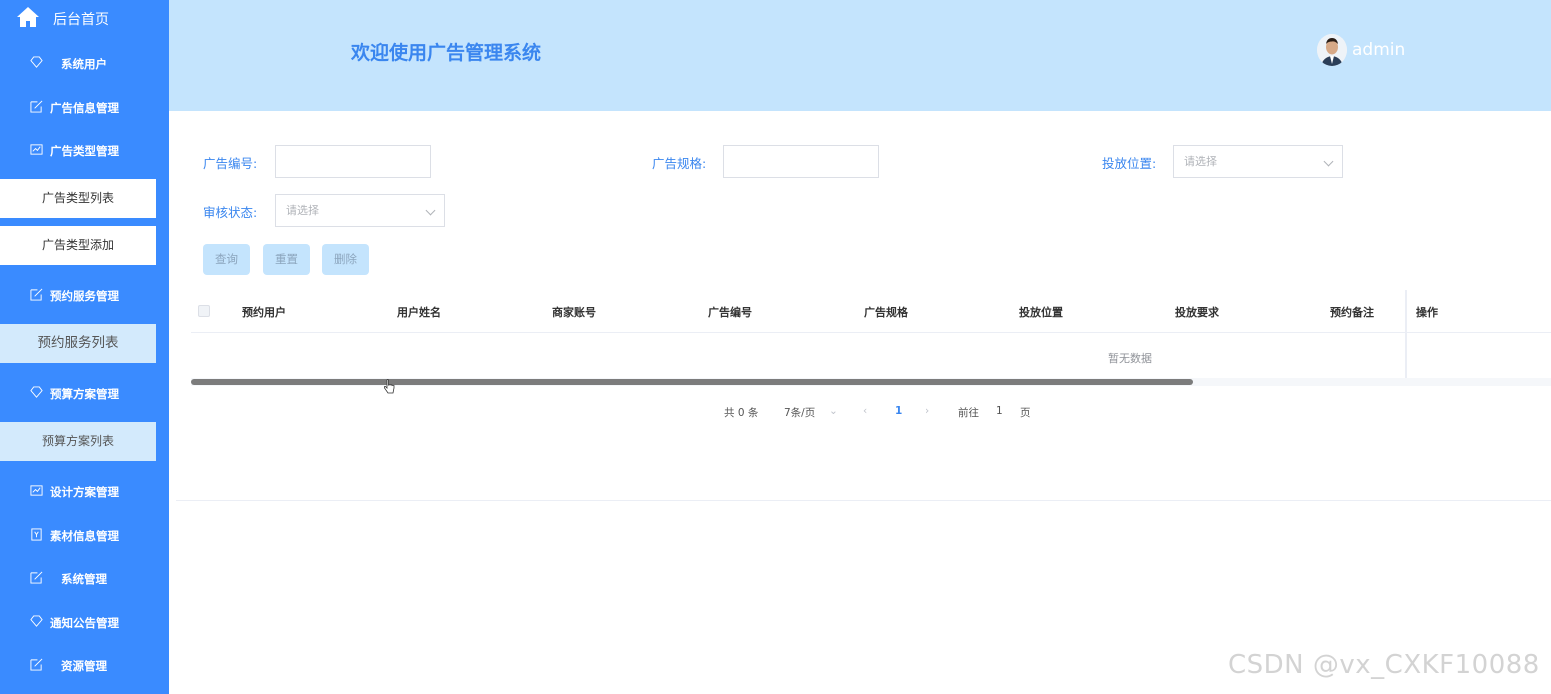 The height and width of the screenshot is (694, 1551). I want to click on position-select-placeholder: 请选择, so click(1200, 161).